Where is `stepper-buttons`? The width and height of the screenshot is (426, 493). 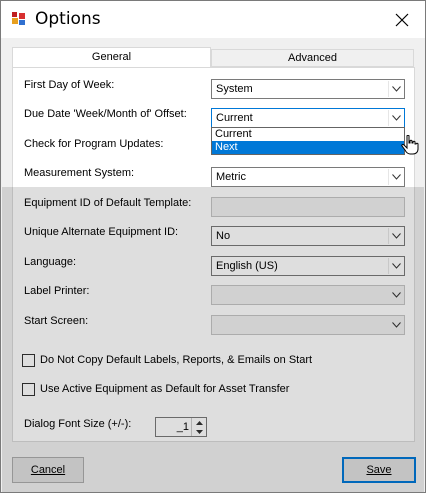 stepper-buttons is located at coordinates (198, 427).